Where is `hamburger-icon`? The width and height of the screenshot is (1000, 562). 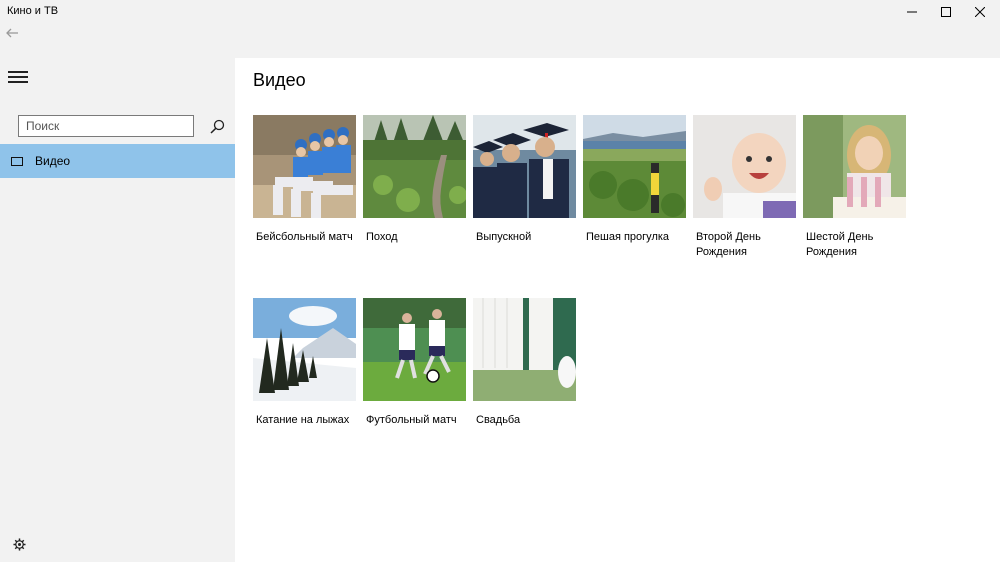 hamburger-icon is located at coordinates (18, 72).